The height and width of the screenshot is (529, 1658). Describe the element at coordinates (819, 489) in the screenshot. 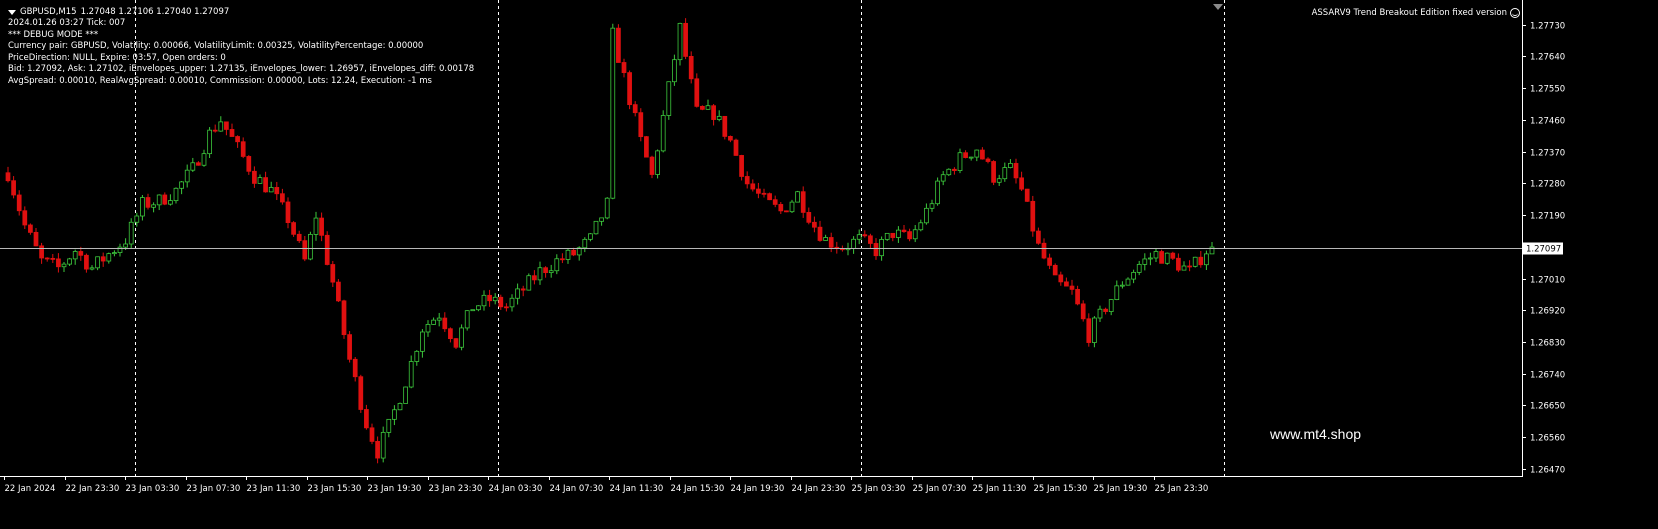

I see `time-tick-label: 24 Jan 23:30` at that location.